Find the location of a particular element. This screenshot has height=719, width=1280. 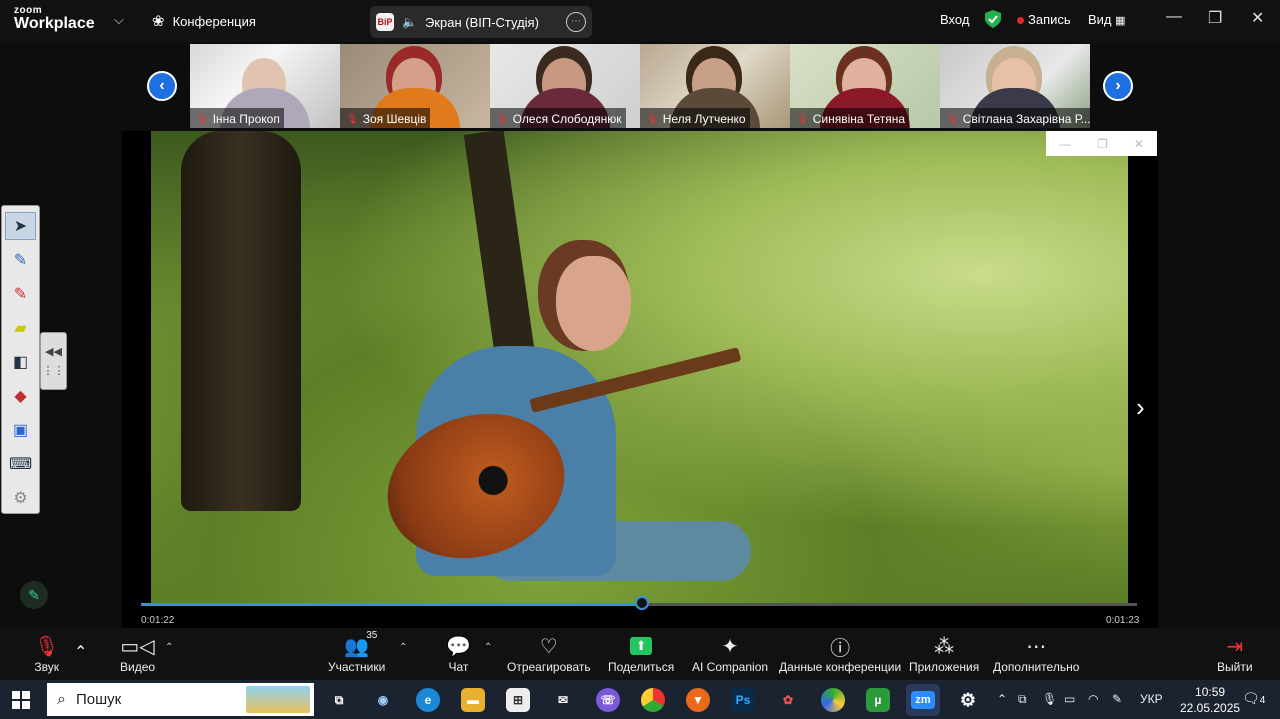

mic-muted-icon: 🎙 is located at coordinates (952, 119).